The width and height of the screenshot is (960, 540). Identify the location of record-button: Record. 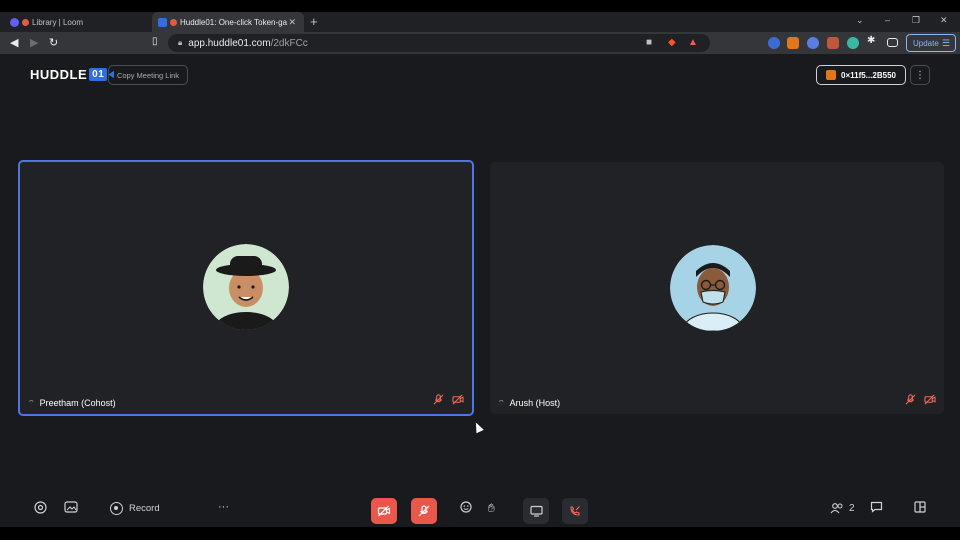
(135, 508).